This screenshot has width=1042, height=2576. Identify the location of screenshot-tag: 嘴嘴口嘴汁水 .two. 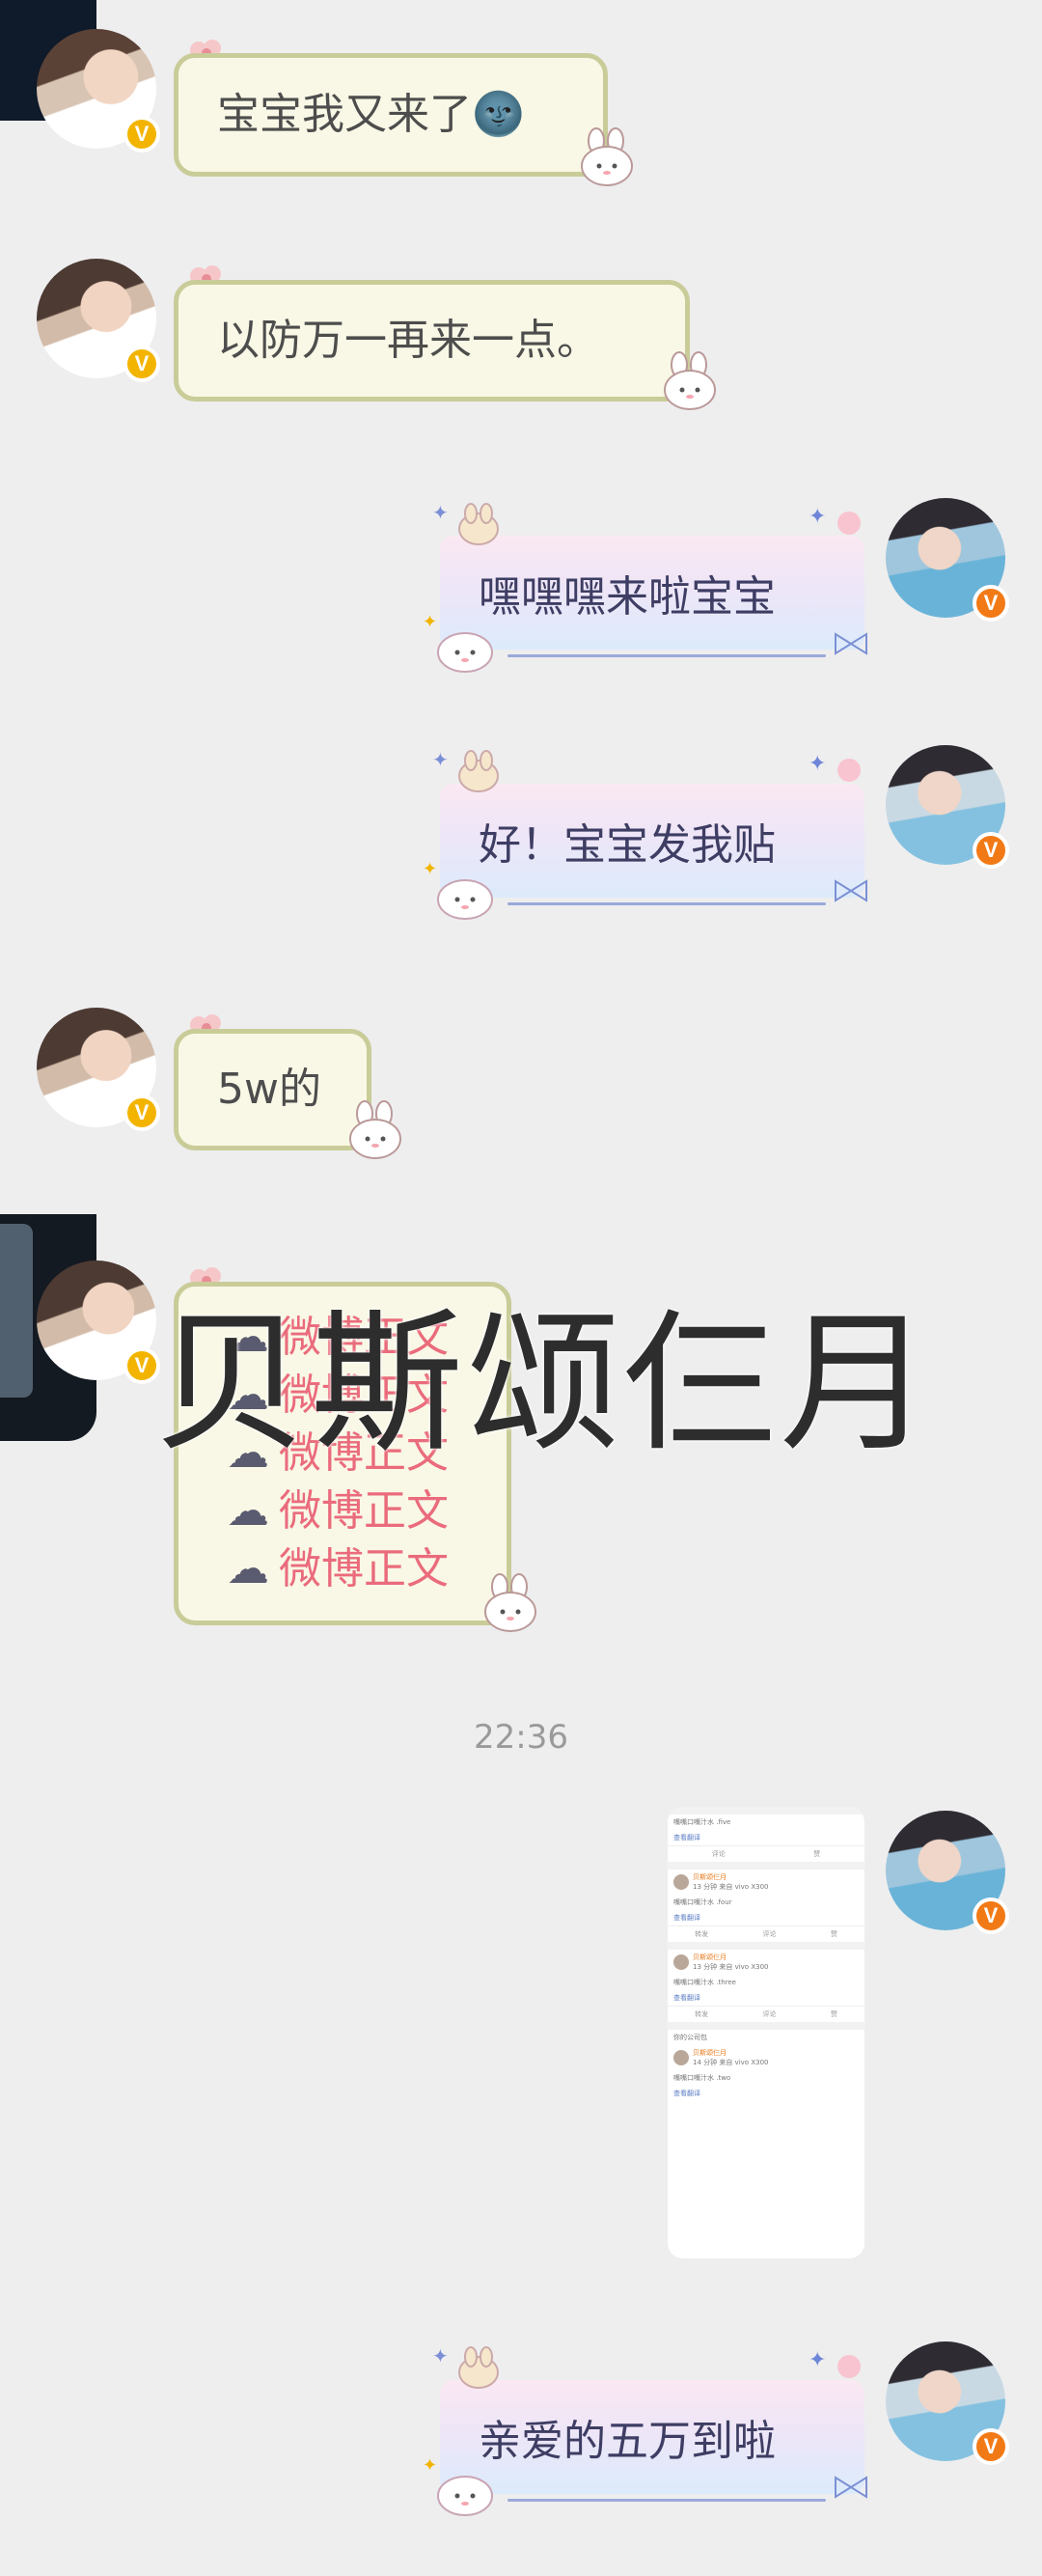
(702, 2078).